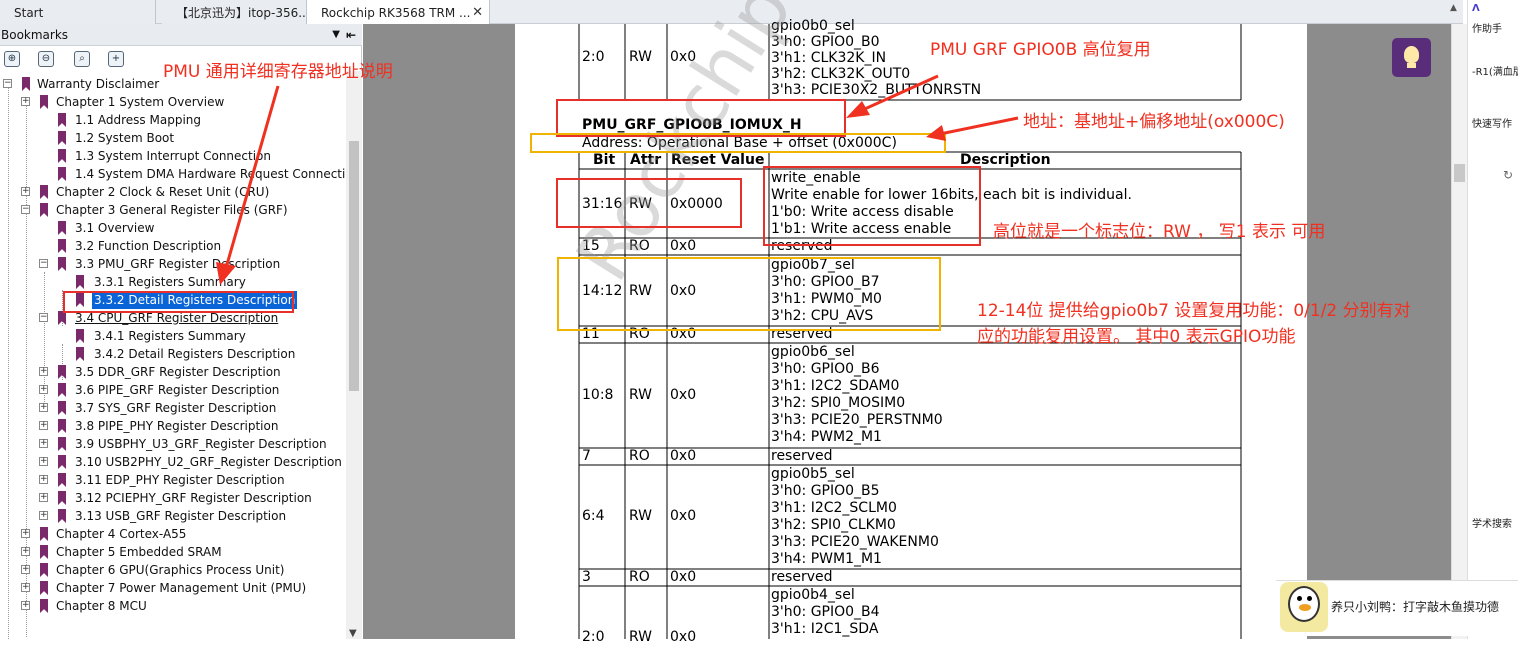  What do you see at coordinates (838, 403) in the screenshot?
I see `desc-line: 3'h2: SPI0_MOSIM0` at bounding box center [838, 403].